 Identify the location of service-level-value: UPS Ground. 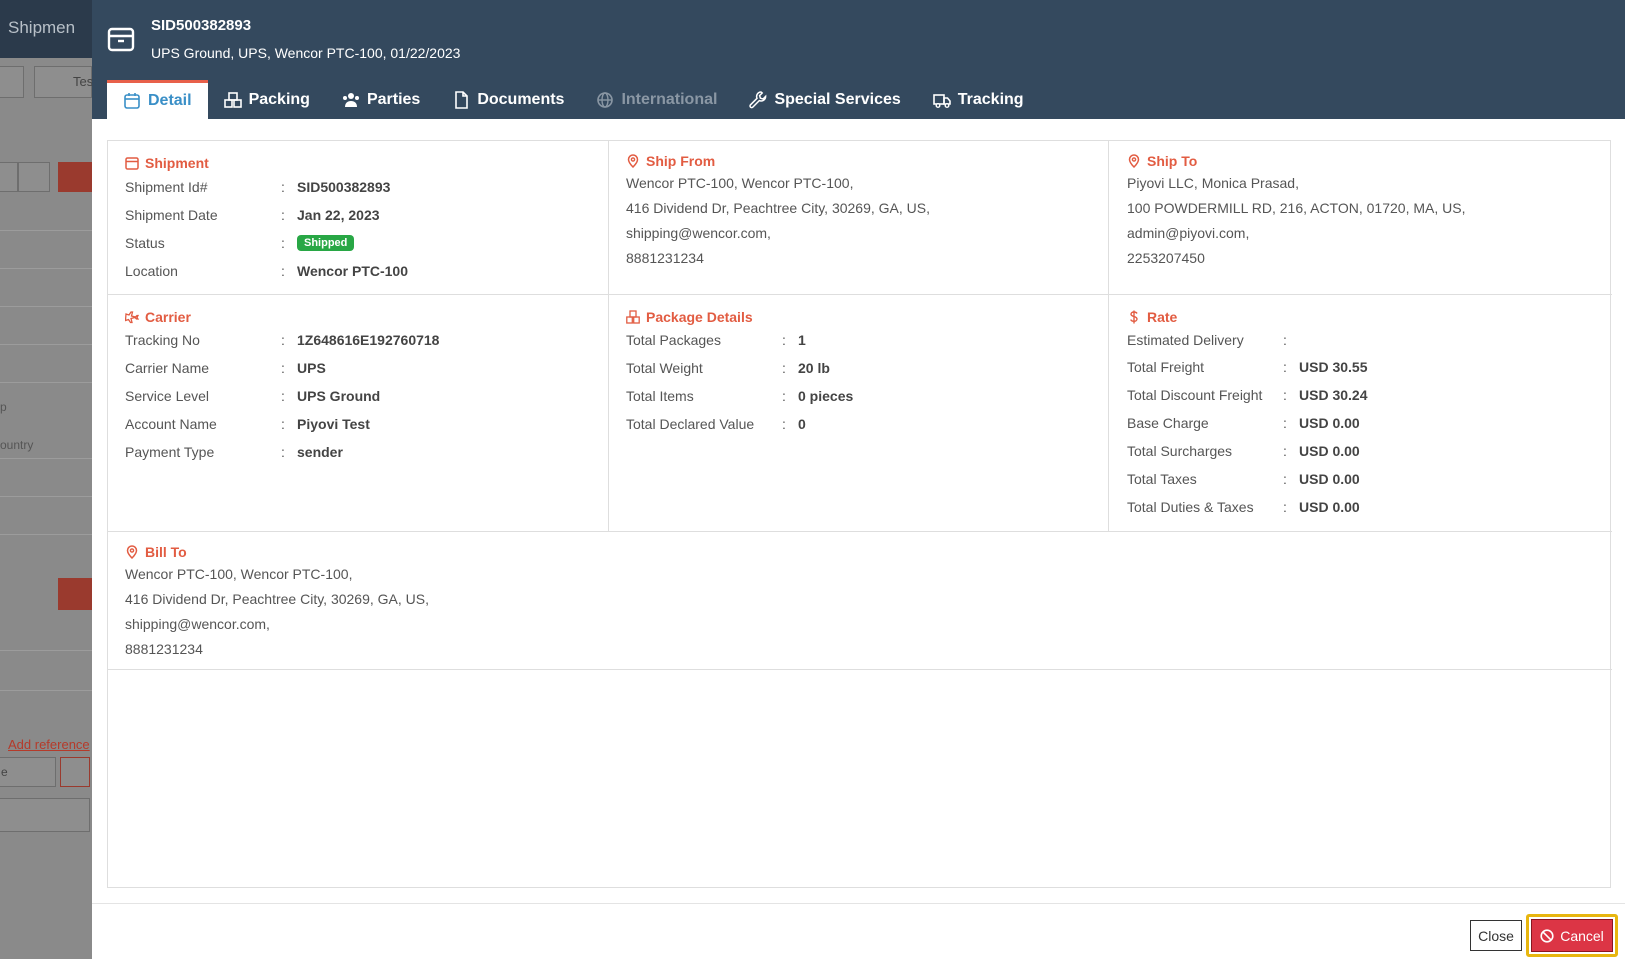
(339, 396).